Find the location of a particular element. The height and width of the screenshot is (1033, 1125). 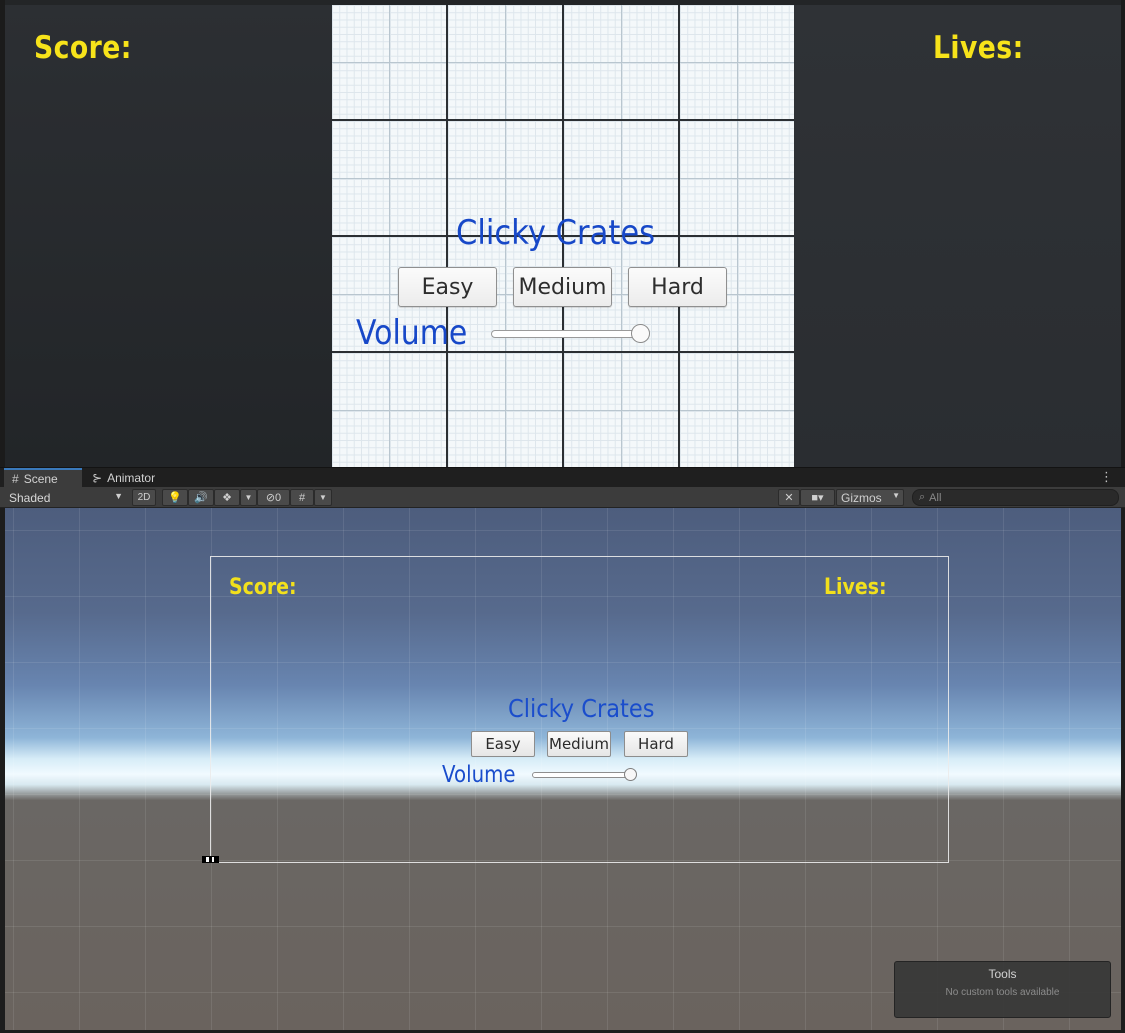

game-view-left-edge is located at coordinates (2, 233).